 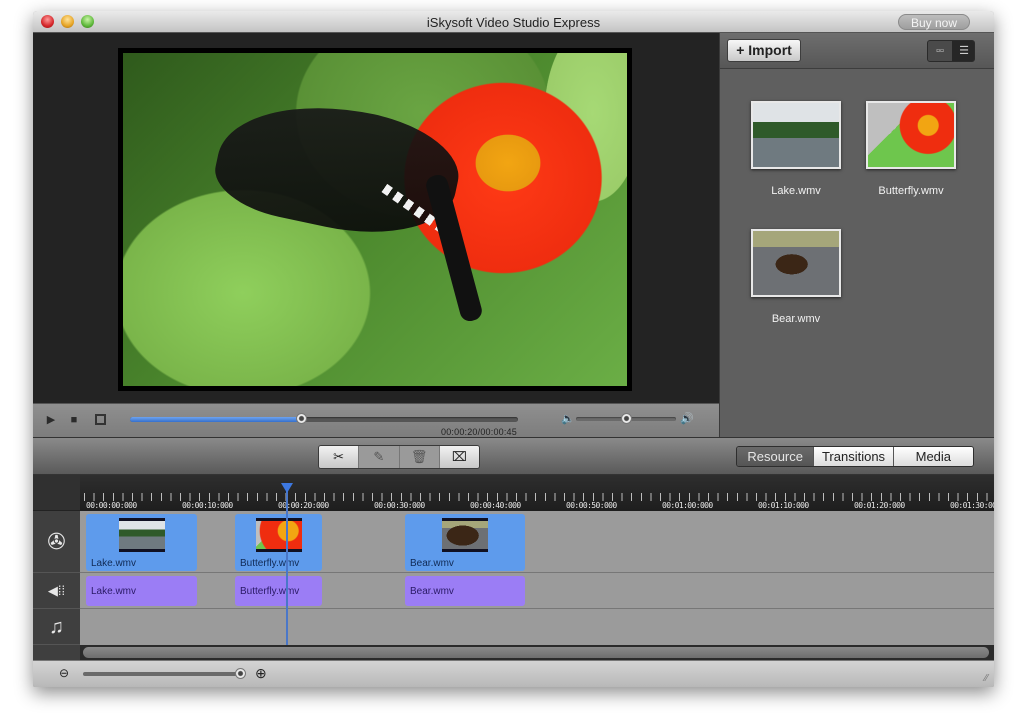 I want to click on media-item-lake: Lake.wmv, so click(x=796, y=149).